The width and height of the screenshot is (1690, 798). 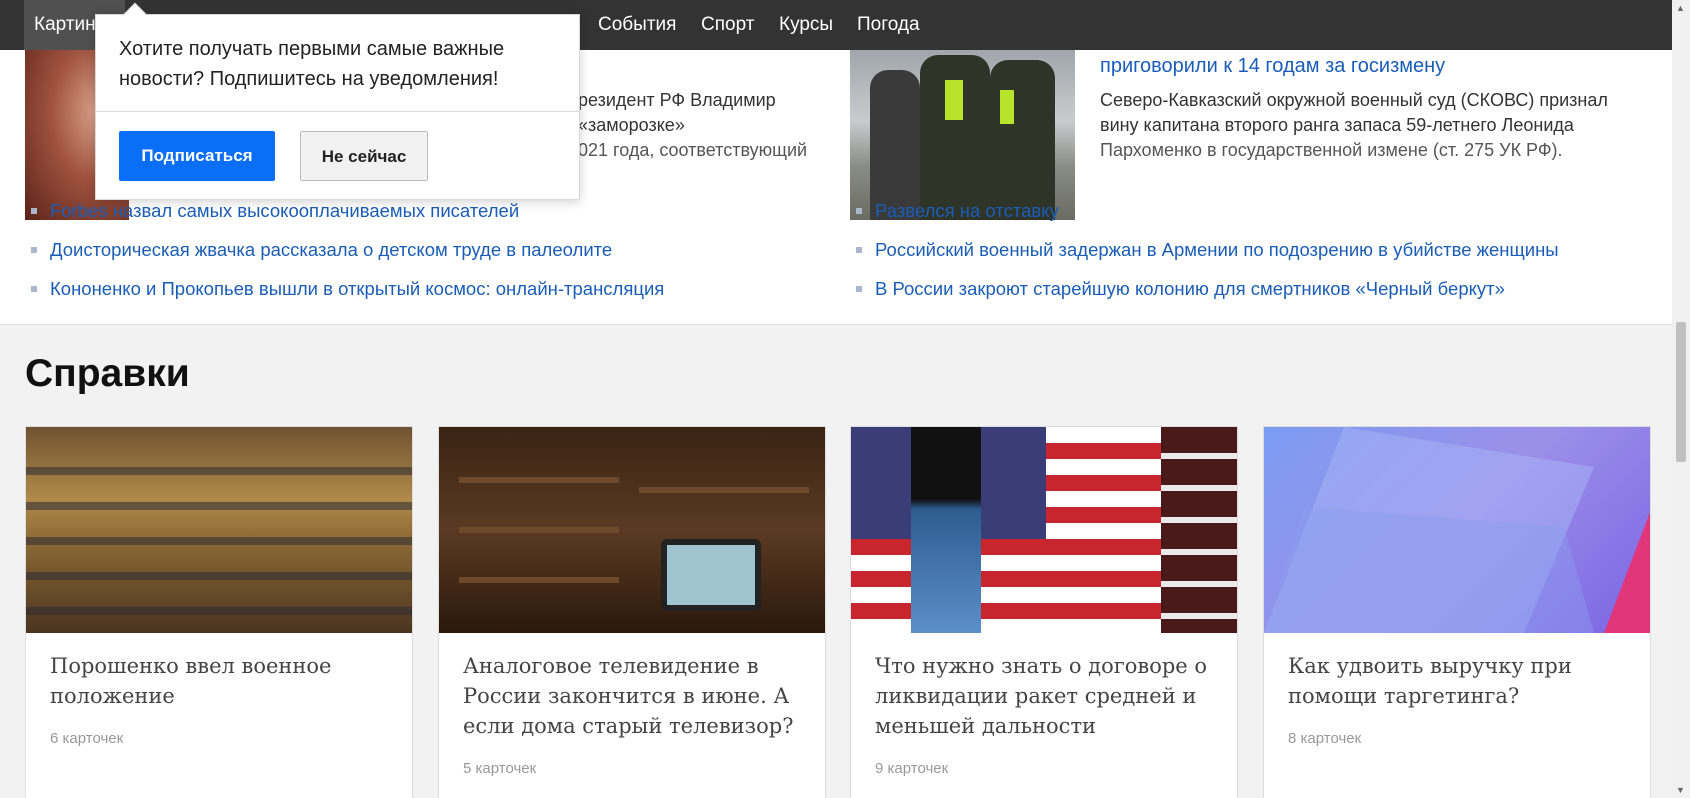 What do you see at coordinates (637, 25) in the screenshot?
I see `nav-item-events: События` at bounding box center [637, 25].